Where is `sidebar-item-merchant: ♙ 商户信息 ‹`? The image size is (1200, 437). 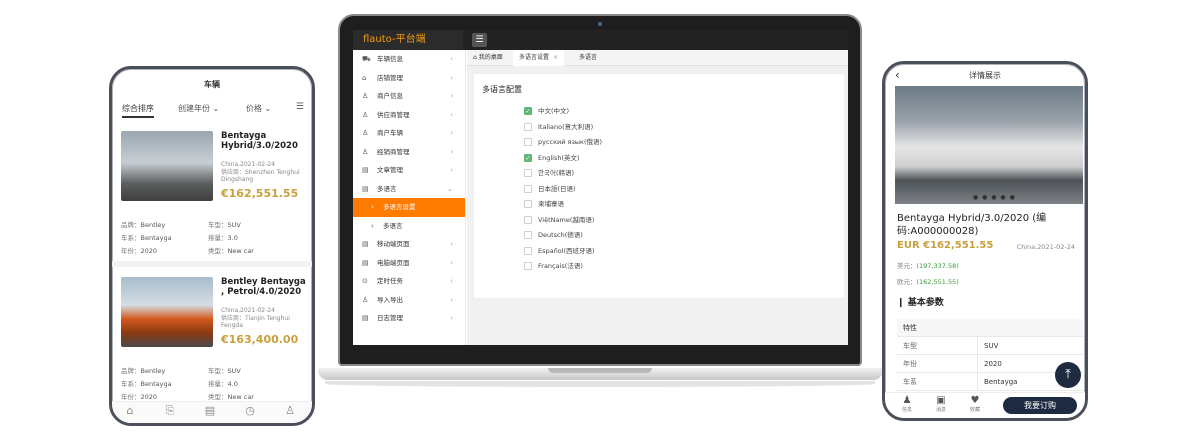
sidebar-item-merchant: ♙ 商户信息 ‹ is located at coordinates (409, 96).